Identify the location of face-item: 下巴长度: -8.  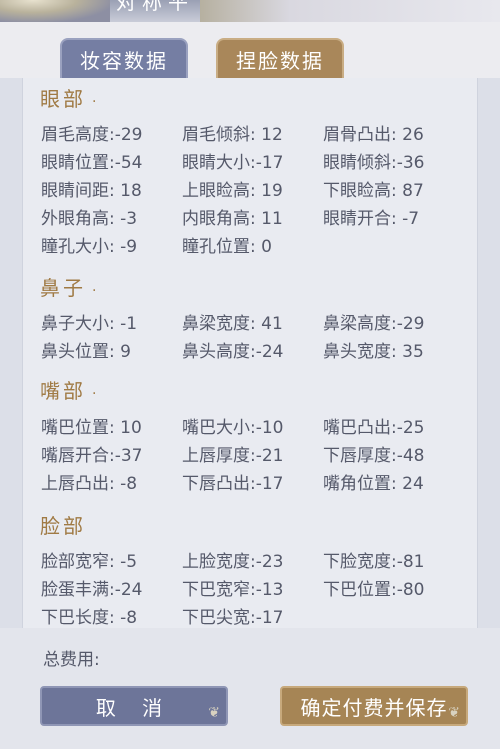
(89, 618).